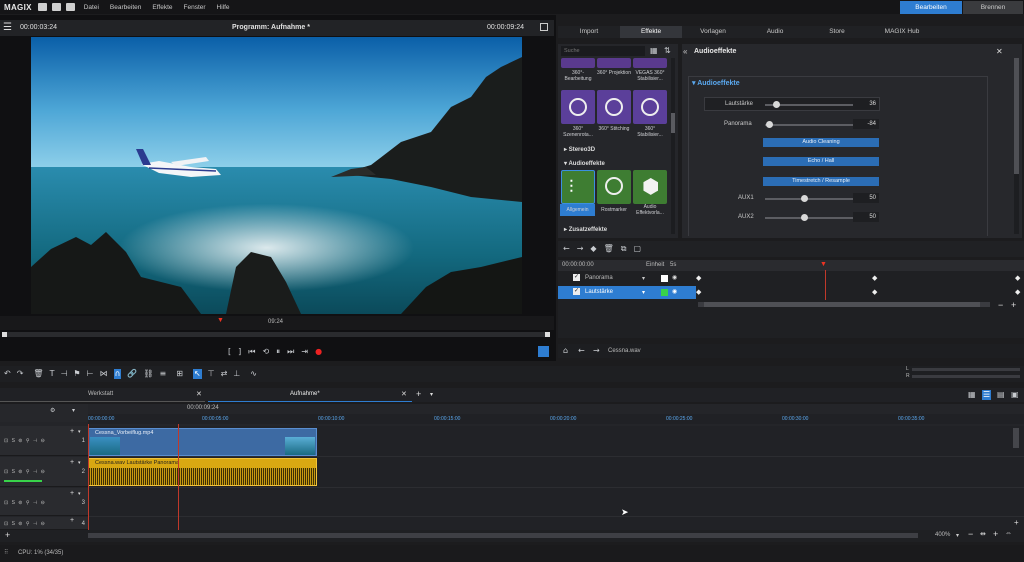 The image size is (1024, 562). I want to click on keyframe-scrollbar, so click(844, 304).